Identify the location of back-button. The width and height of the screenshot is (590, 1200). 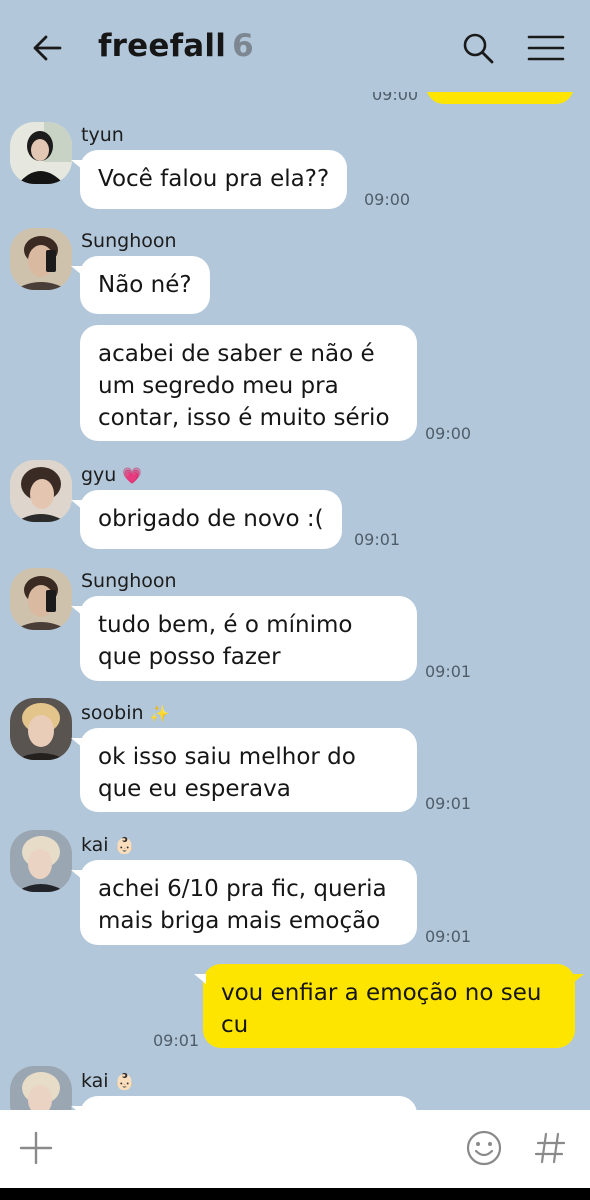
(48, 48).